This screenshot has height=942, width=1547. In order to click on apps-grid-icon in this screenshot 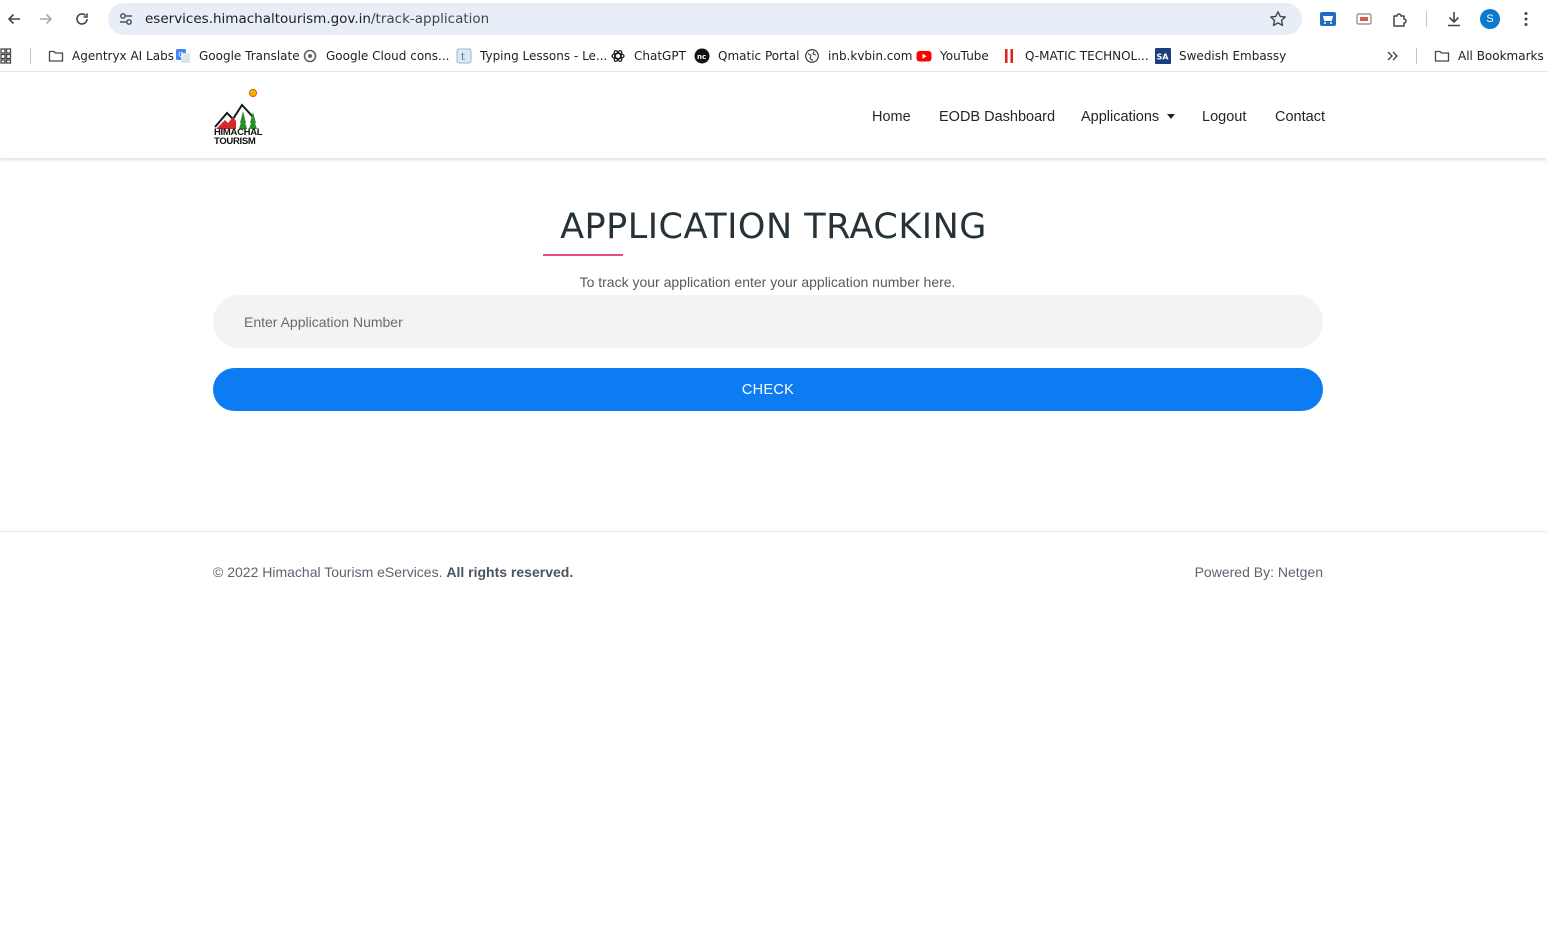, I will do `click(8, 56)`.